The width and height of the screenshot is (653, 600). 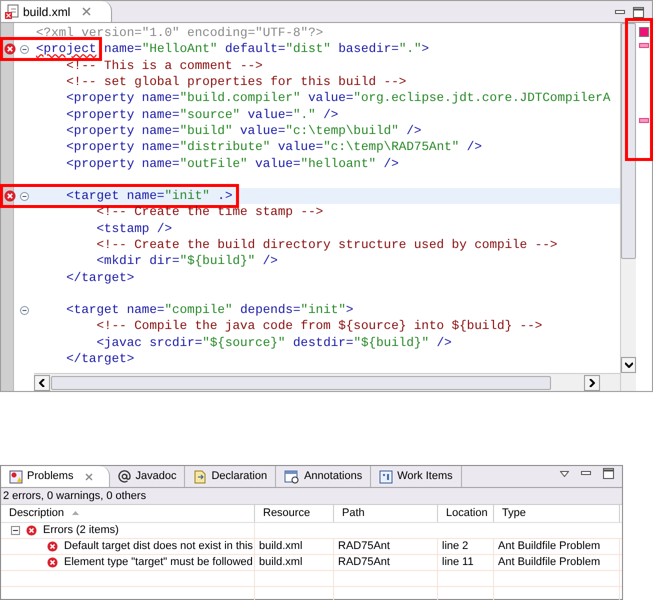 I want to click on code-line: <mkdir dir="${build}" />, so click(x=186, y=261).